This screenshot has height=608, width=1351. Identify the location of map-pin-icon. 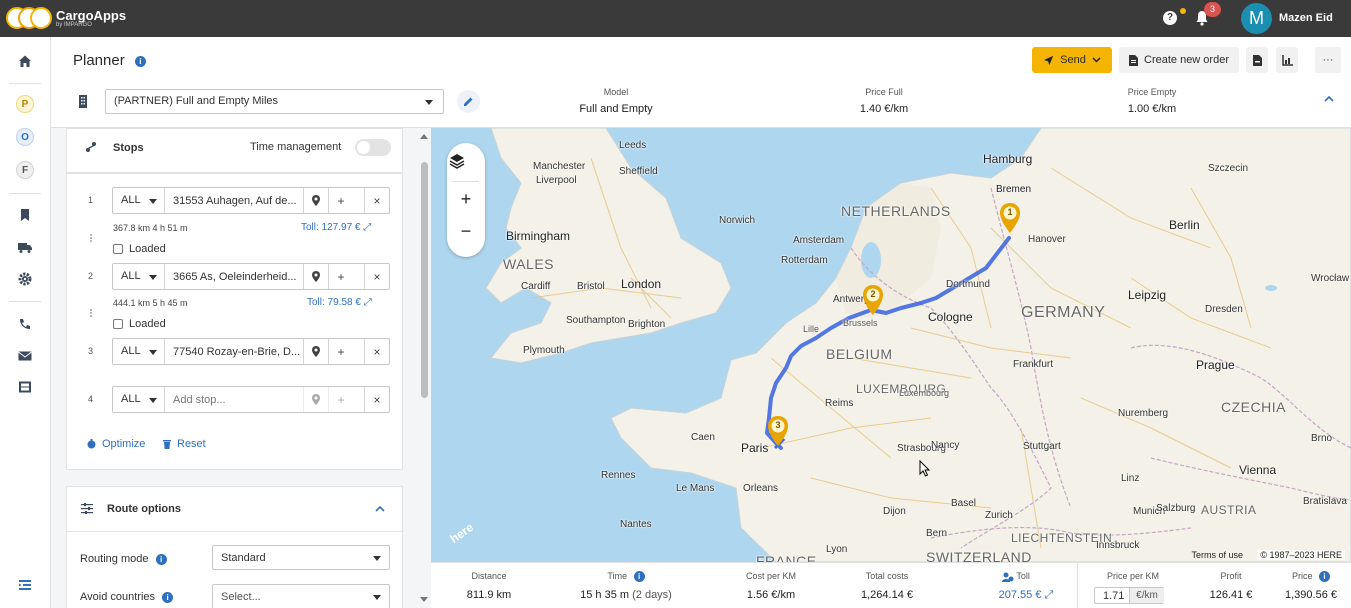
(316, 276).